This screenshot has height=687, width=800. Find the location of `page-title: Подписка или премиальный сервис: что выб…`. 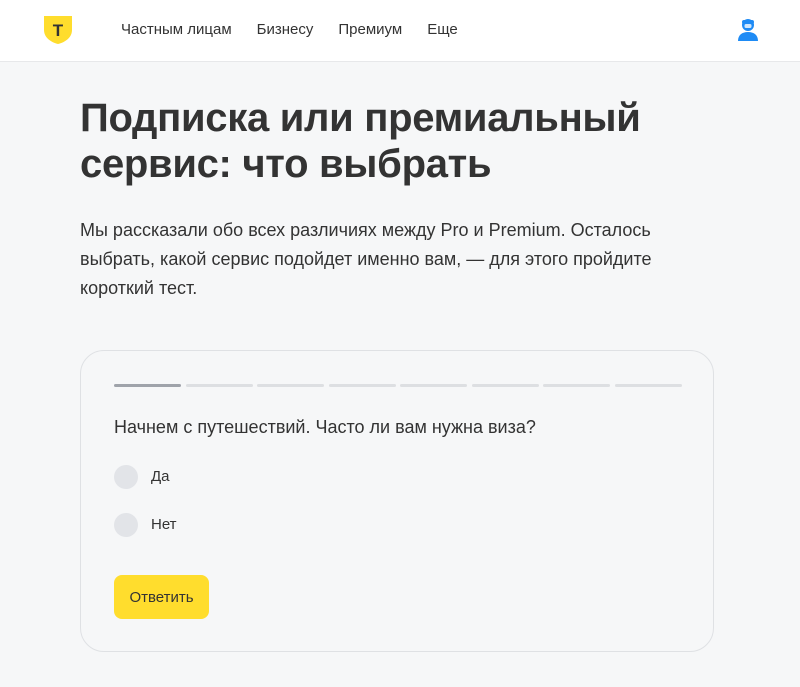

page-title: Подписка или премиальный сервис: что выб… is located at coordinates (360, 141).